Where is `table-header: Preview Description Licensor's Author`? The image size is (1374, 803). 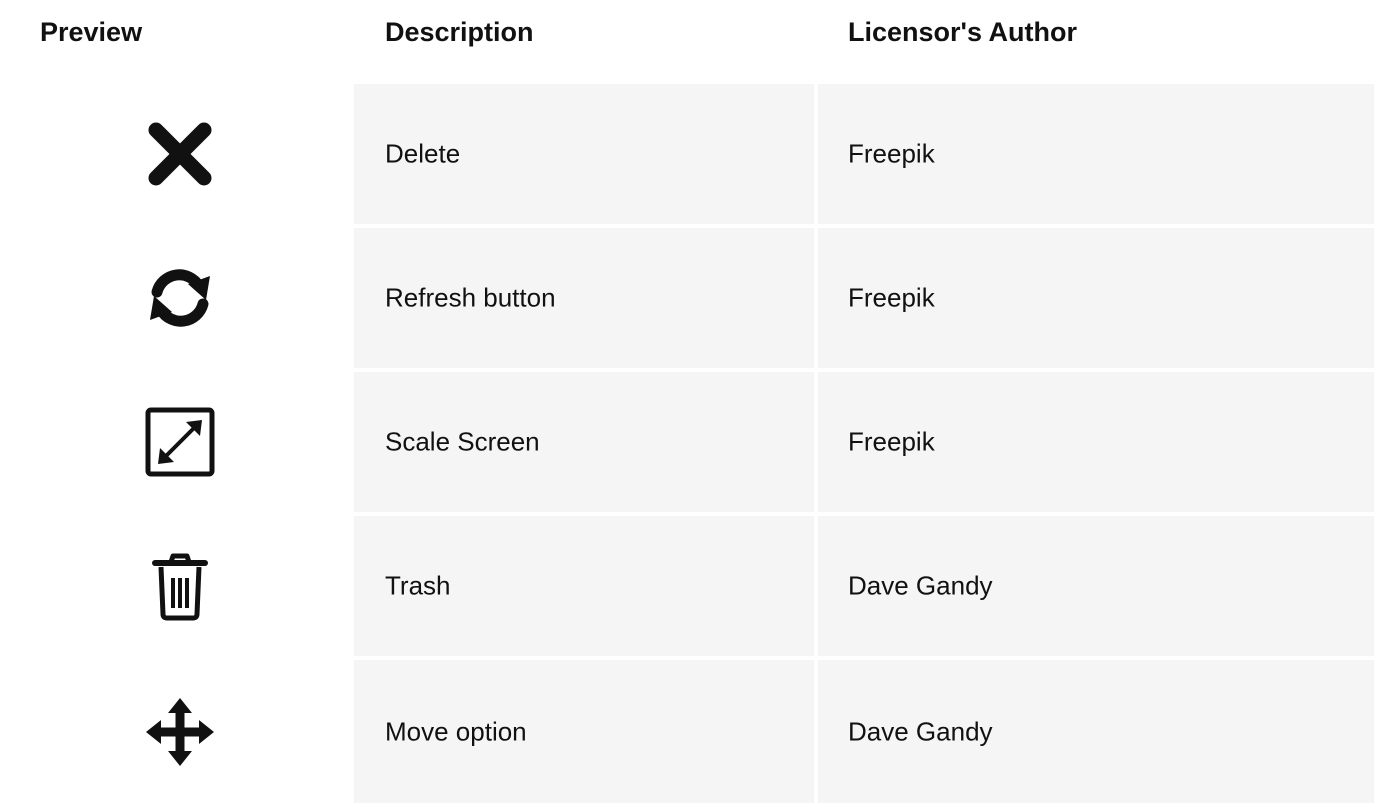
table-header: Preview Description Licensor's Author is located at coordinates (687, 42).